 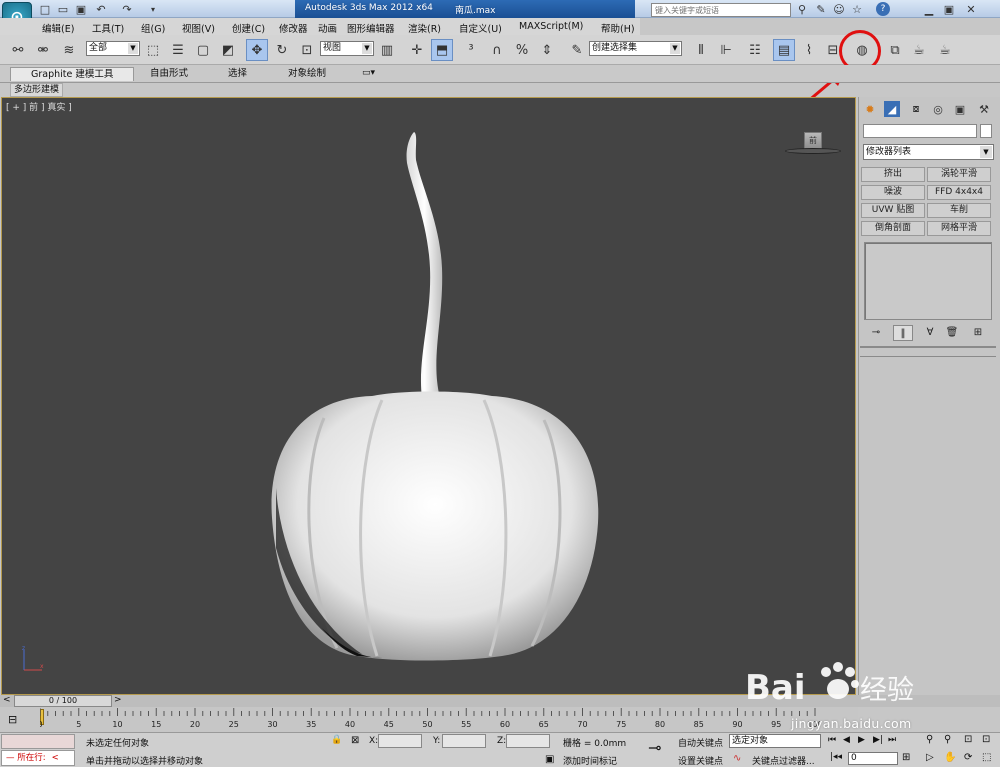 What do you see at coordinates (497, 50) in the screenshot?
I see `angle-snap-icon: ∩` at bounding box center [497, 50].